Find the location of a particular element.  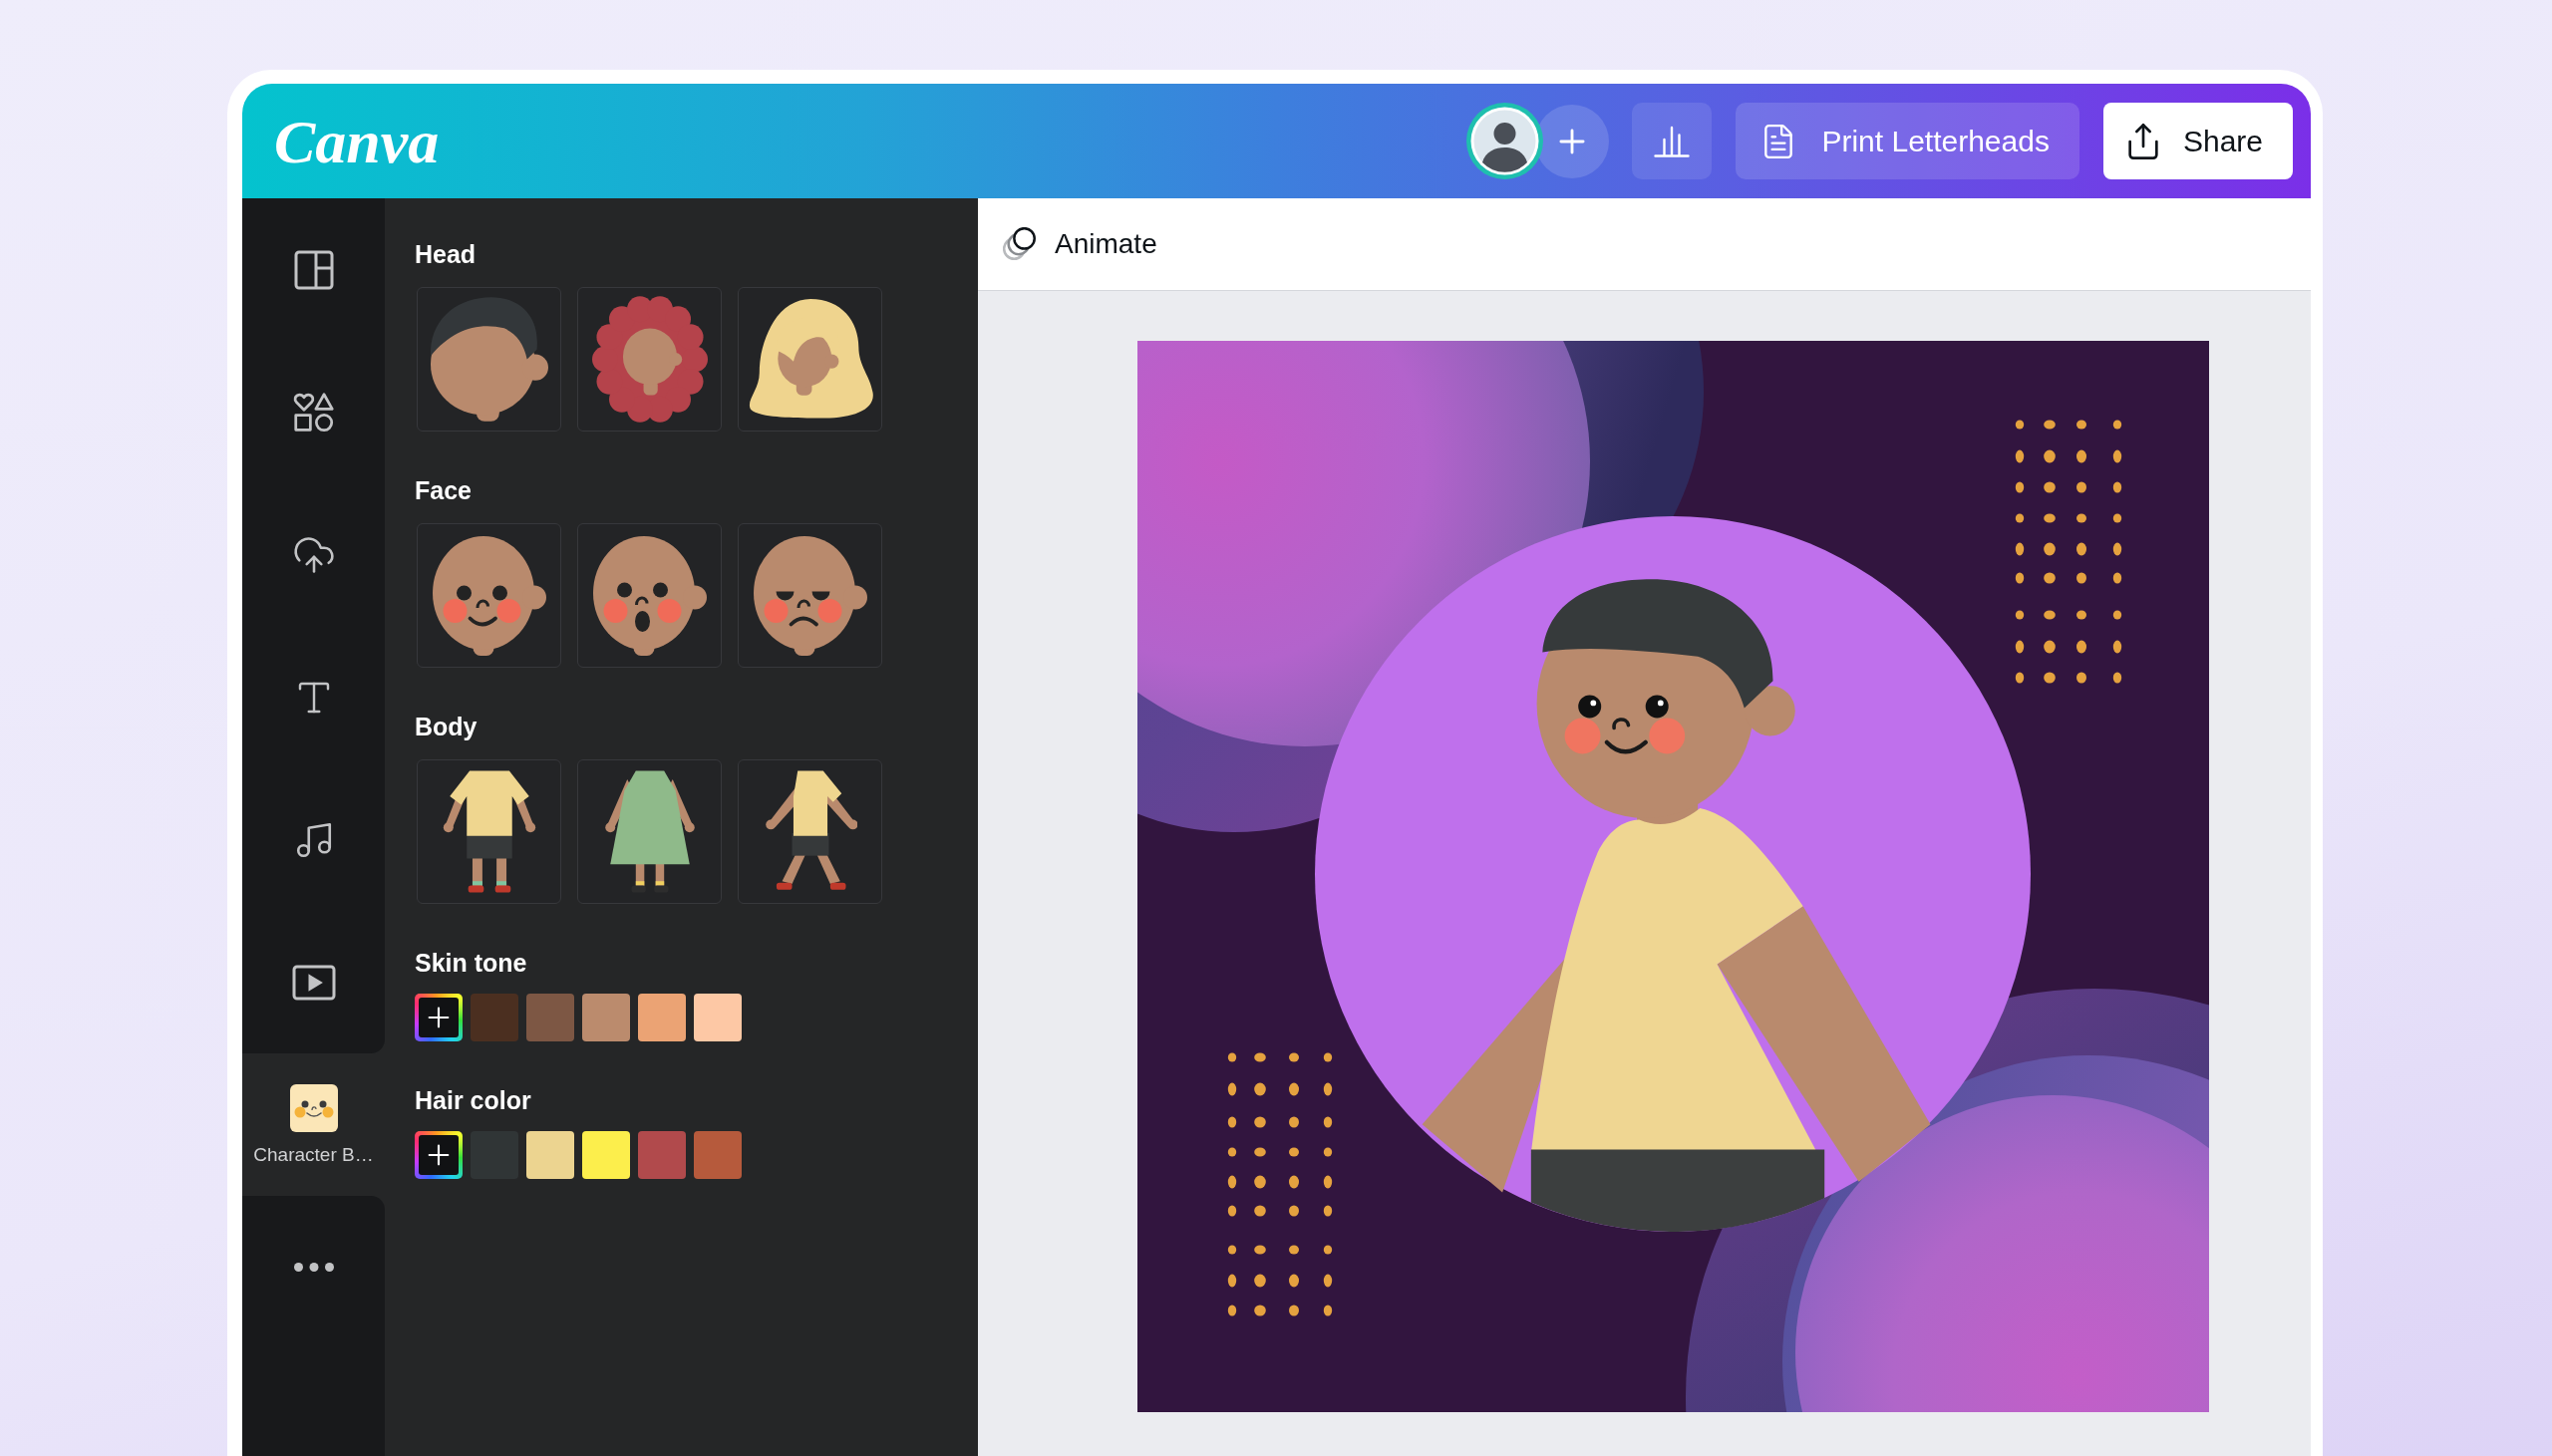

avatar-icon is located at coordinates (1505, 141).